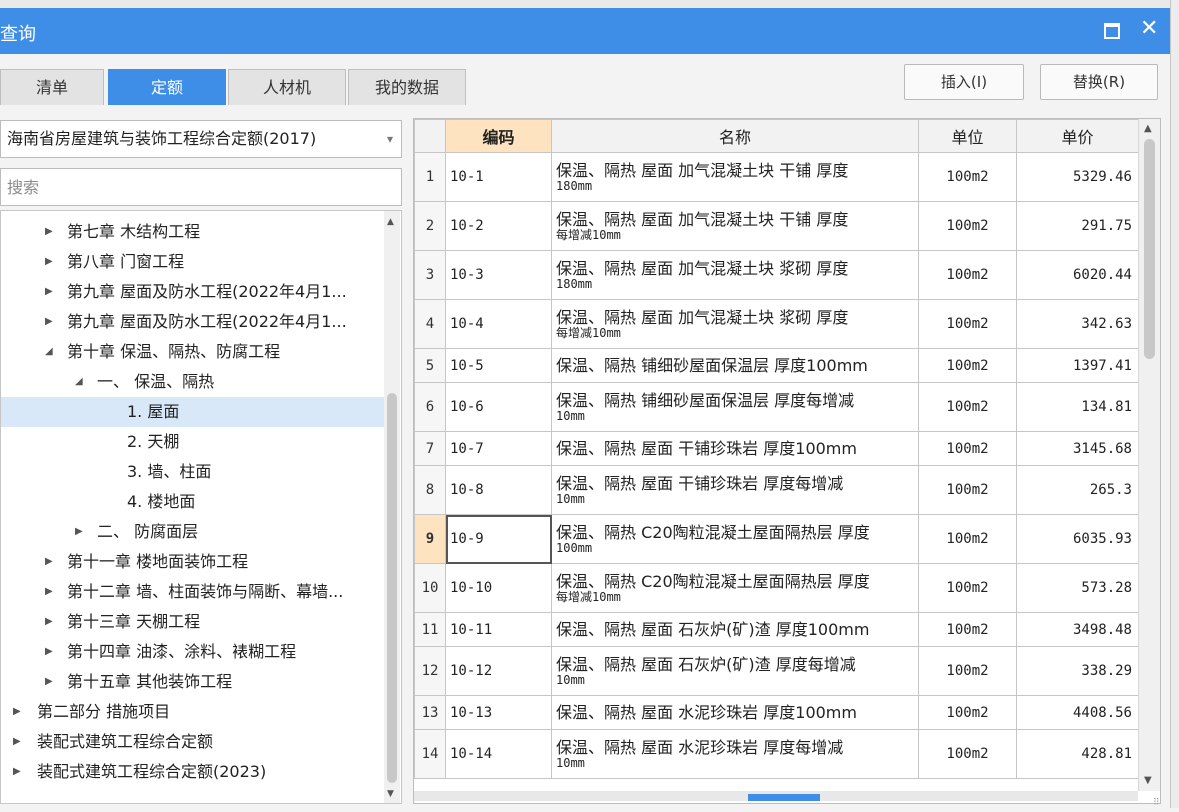  What do you see at coordinates (735, 539) in the screenshot?
I see `cell-name: 保温、隔热 C20陶粒混凝土屋面隔热层 厚度 100mm` at bounding box center [735, 539].